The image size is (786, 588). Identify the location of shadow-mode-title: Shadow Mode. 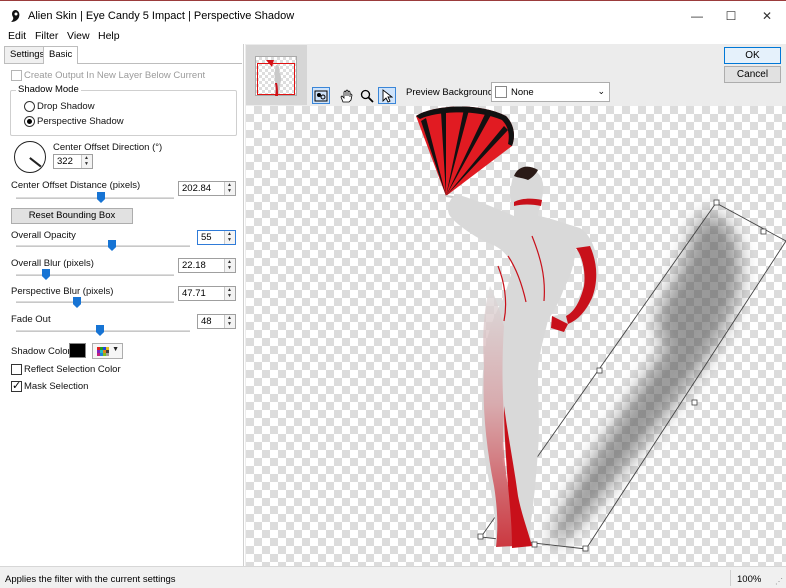
(48, 89).